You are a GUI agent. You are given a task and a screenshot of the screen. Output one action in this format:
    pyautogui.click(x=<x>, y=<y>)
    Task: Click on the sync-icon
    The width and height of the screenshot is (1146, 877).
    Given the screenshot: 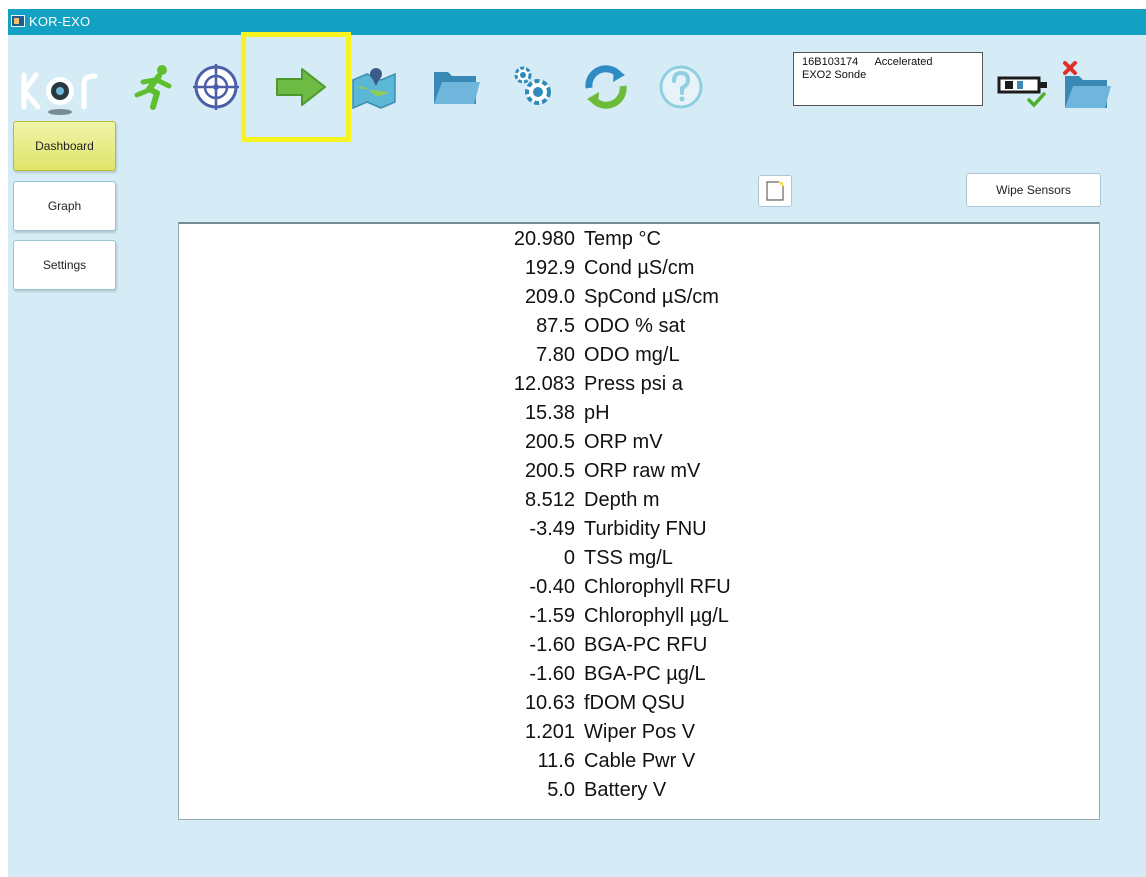 What is the action you would take?
    pyautogui.click(x=606, y=87)
    